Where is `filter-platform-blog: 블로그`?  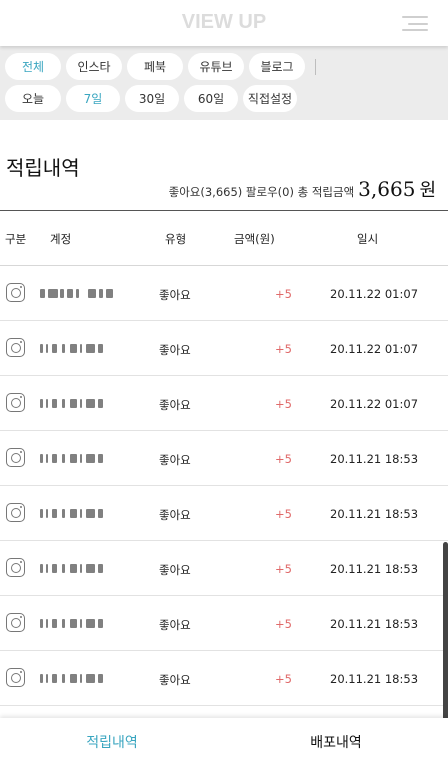 filter-platform-blog: 블로그 is located at coordinates (277, 66).